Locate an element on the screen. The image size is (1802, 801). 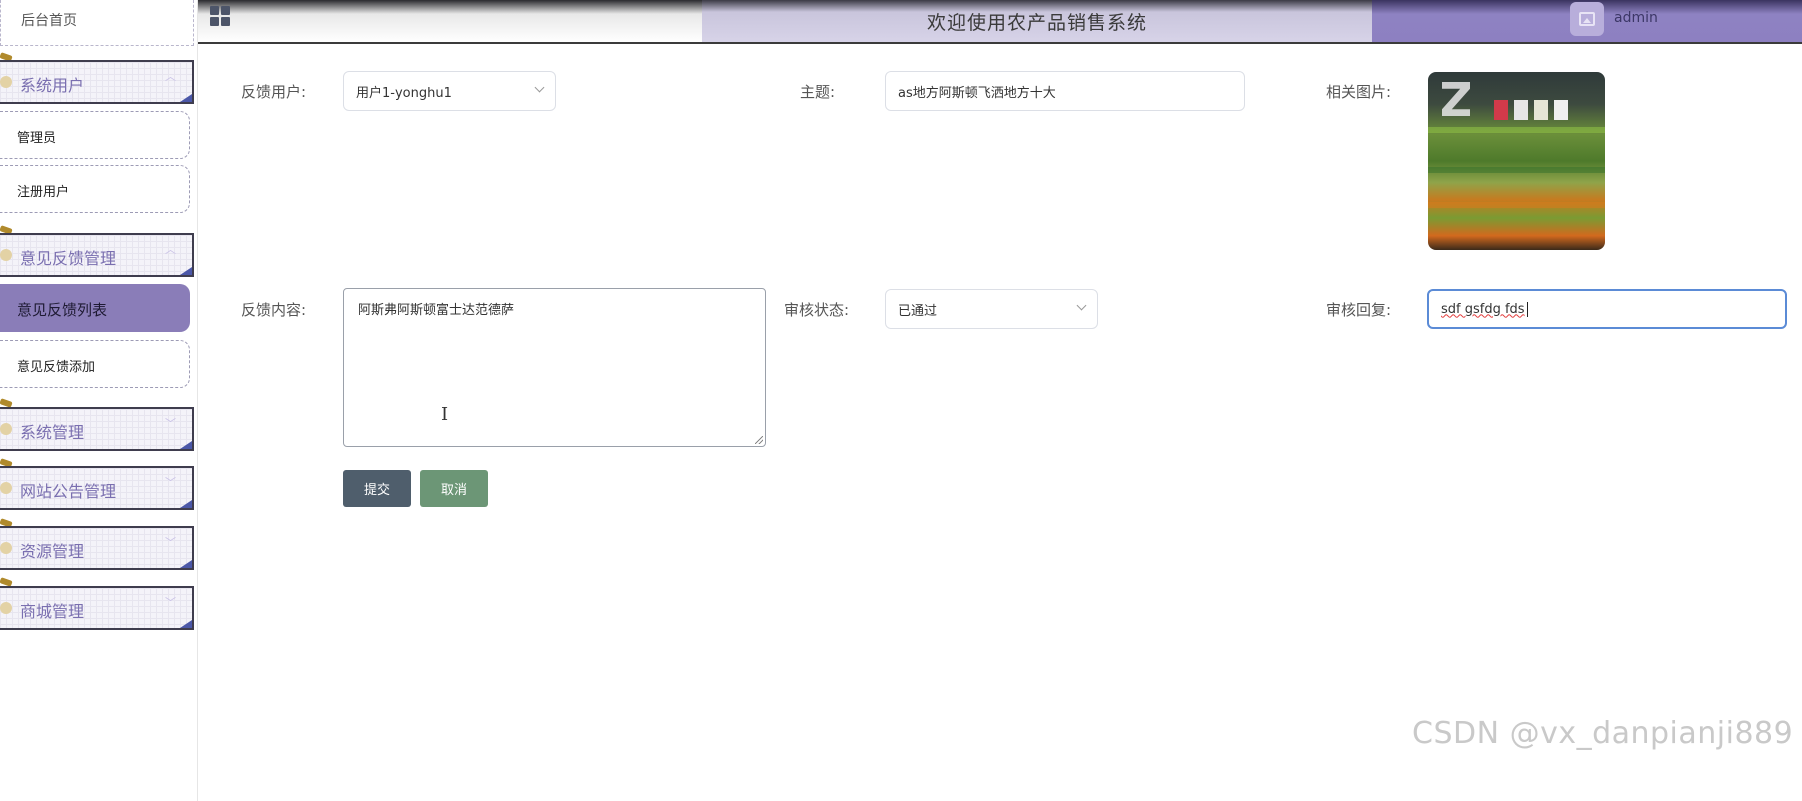
sidebar-item-registered-users: 注册用户 is located at coordinates (95, 189).